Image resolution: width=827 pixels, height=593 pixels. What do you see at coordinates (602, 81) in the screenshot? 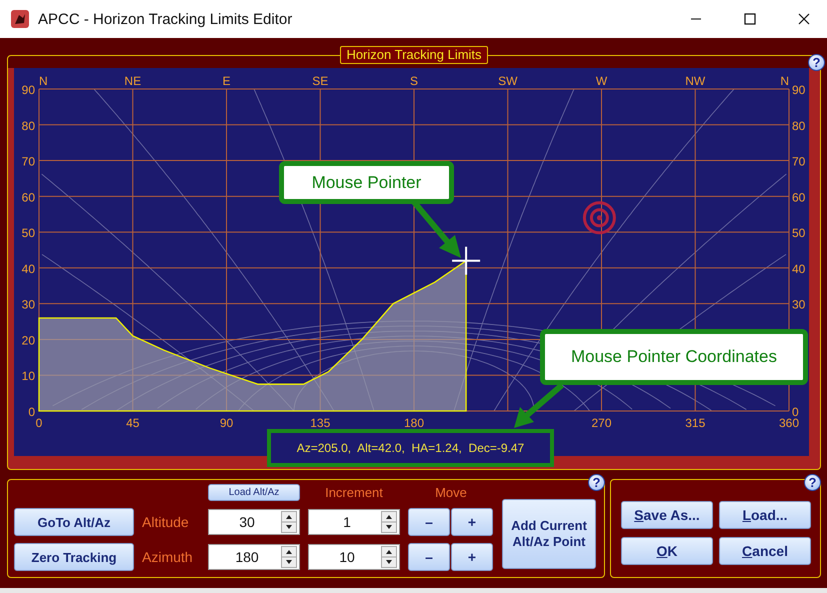
I see `compass-label: W` at bounding box center [602, 81].